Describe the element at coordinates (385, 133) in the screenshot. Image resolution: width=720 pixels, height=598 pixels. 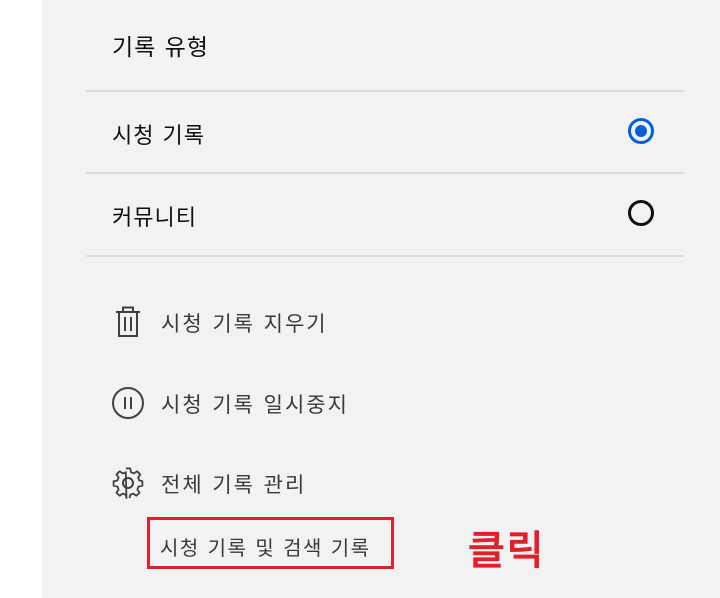
I see `radio-option-watch-history: 시청 기록` at that location.